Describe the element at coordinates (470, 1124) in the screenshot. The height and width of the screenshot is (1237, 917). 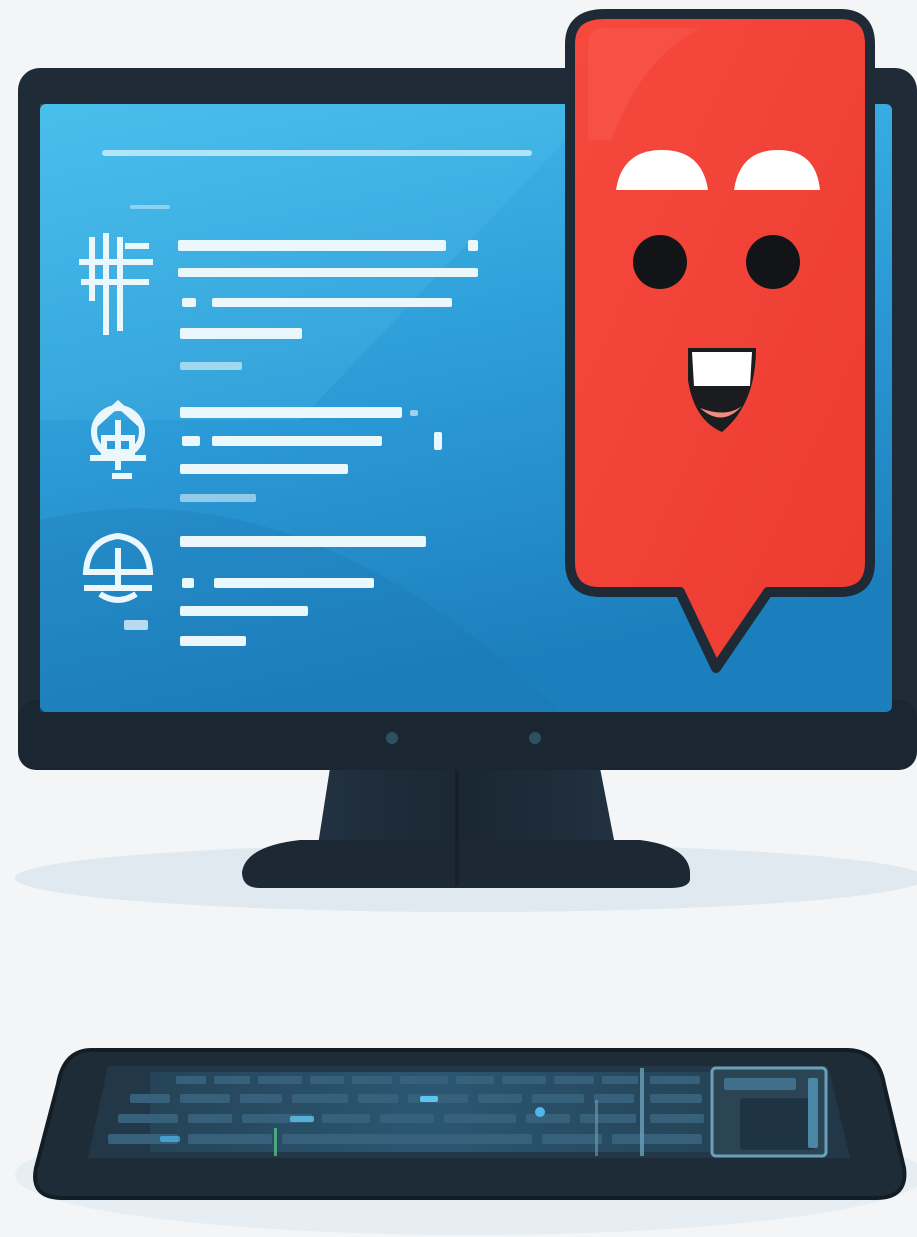
I see `keyboard` at that location.